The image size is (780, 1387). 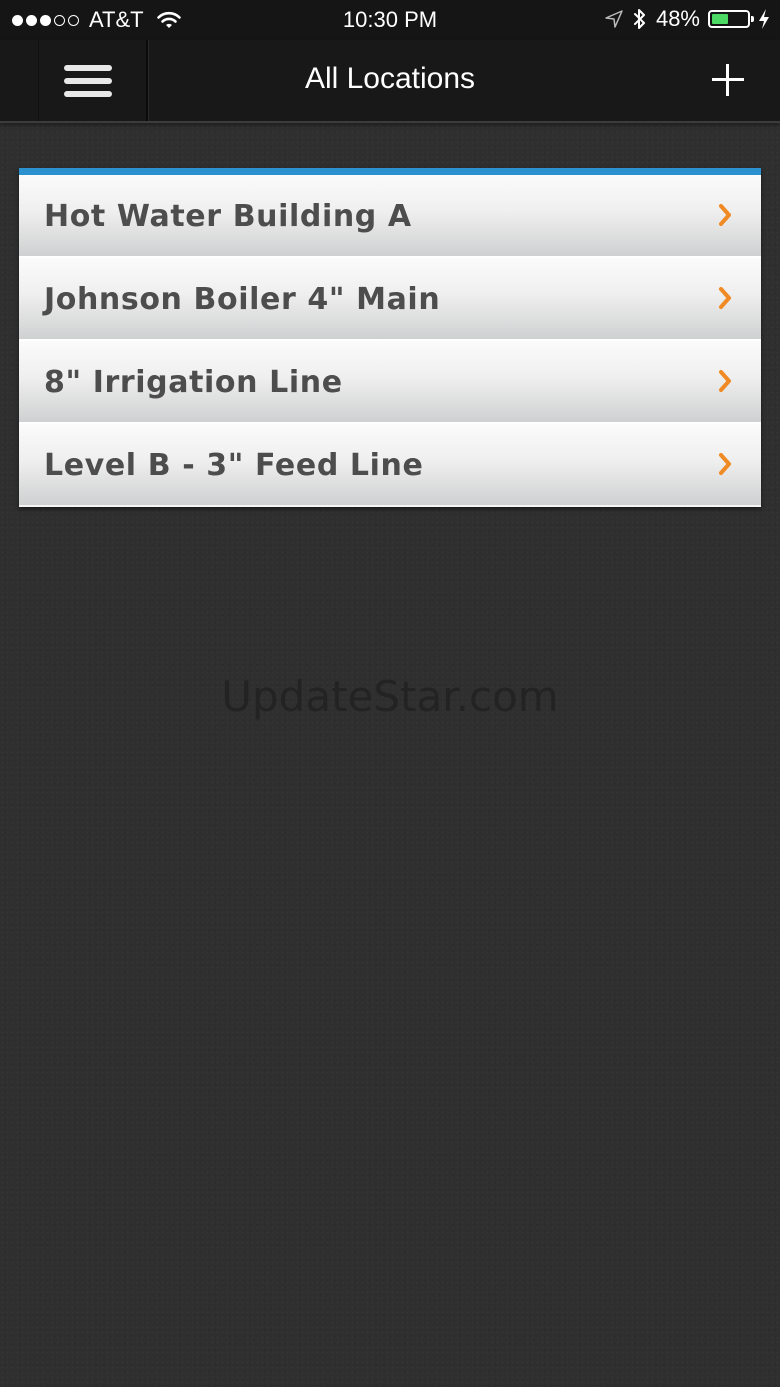 What do you see at coordinates (720, 19) in the screenshot?
I see `battery-level-fill` at bounding box center [720, 19].